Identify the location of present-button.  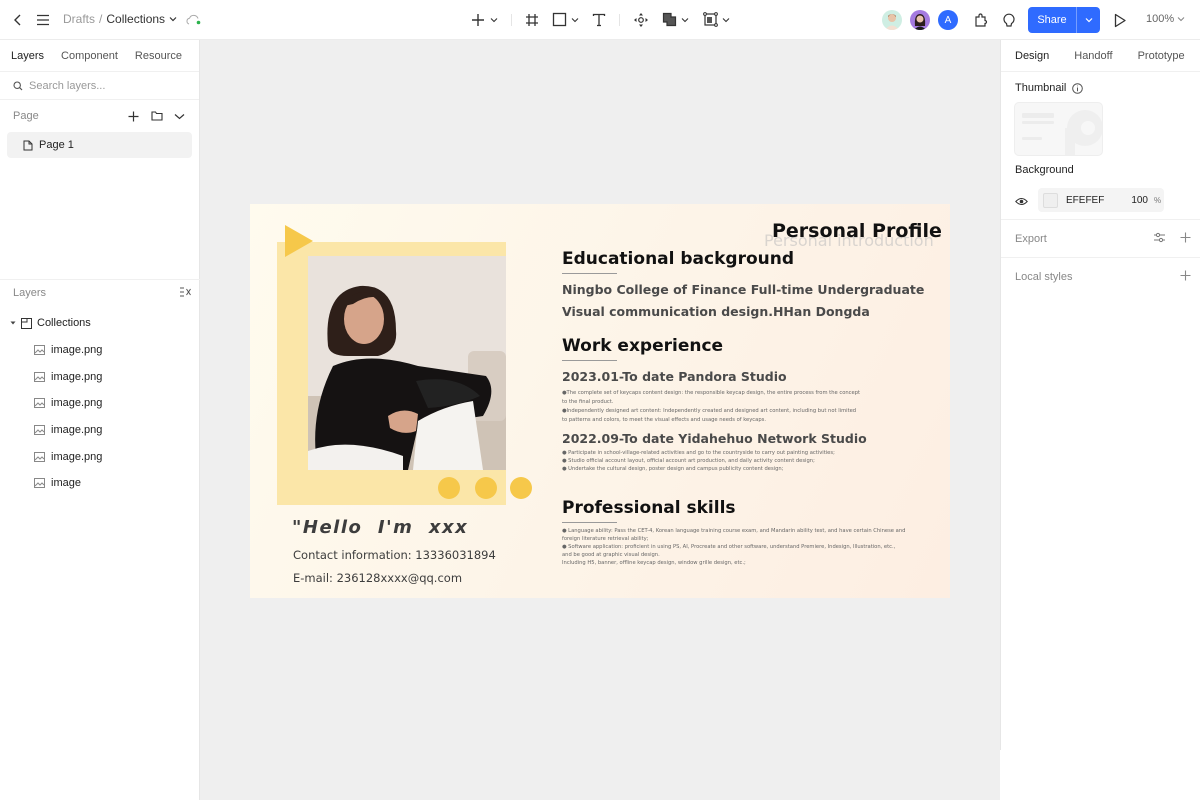
(1120, 20).